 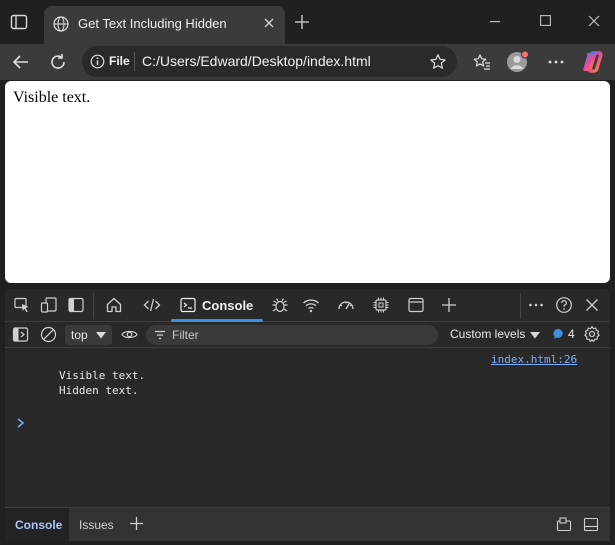 What do you see at coordinates (591, 334) in the screenshot?
I see `console-settings-gear-icon` at bounding box center [591, 334].